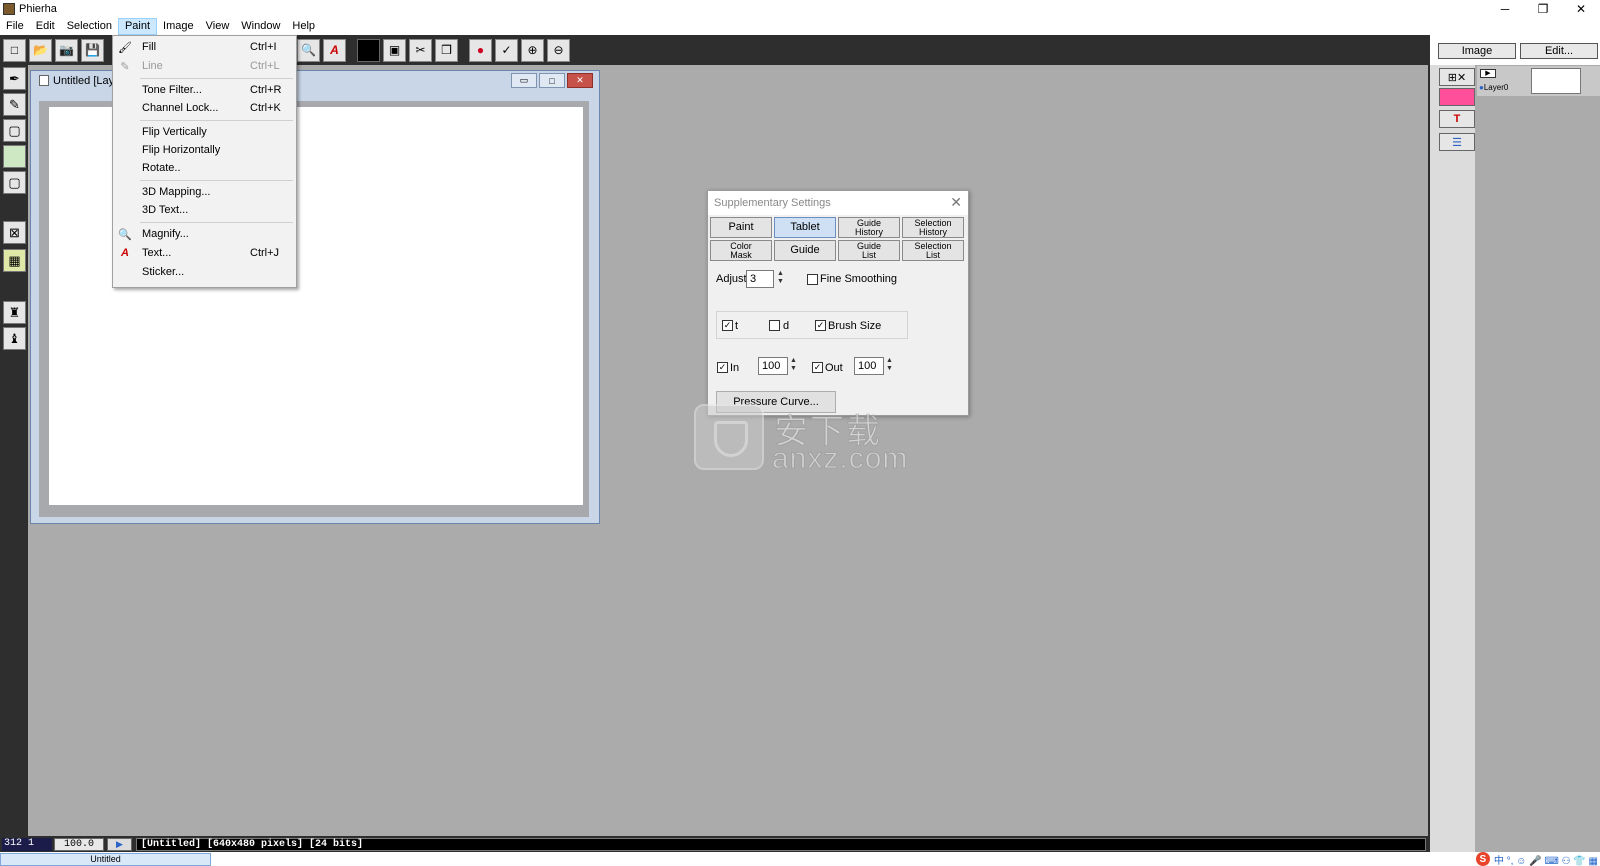 The image size is (1600, 866). I want to click on gradient-icon, so click(14, 156).